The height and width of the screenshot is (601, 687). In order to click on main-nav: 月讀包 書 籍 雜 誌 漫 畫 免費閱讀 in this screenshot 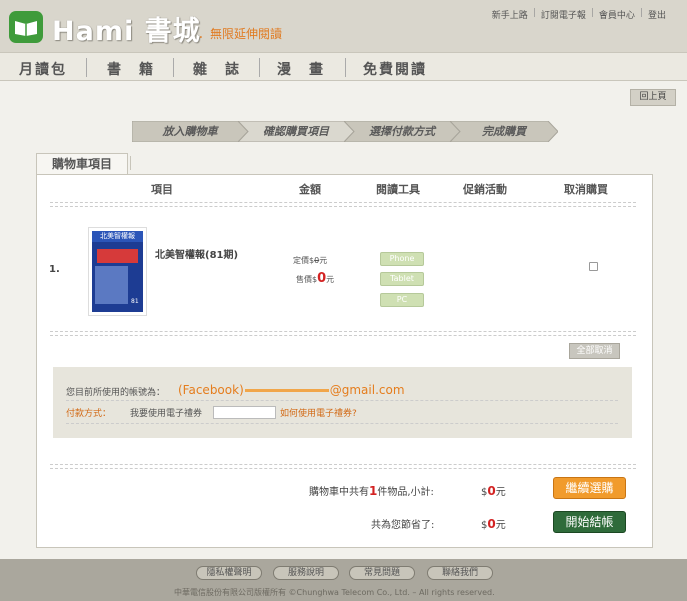, I will do `click(343, 66)`.